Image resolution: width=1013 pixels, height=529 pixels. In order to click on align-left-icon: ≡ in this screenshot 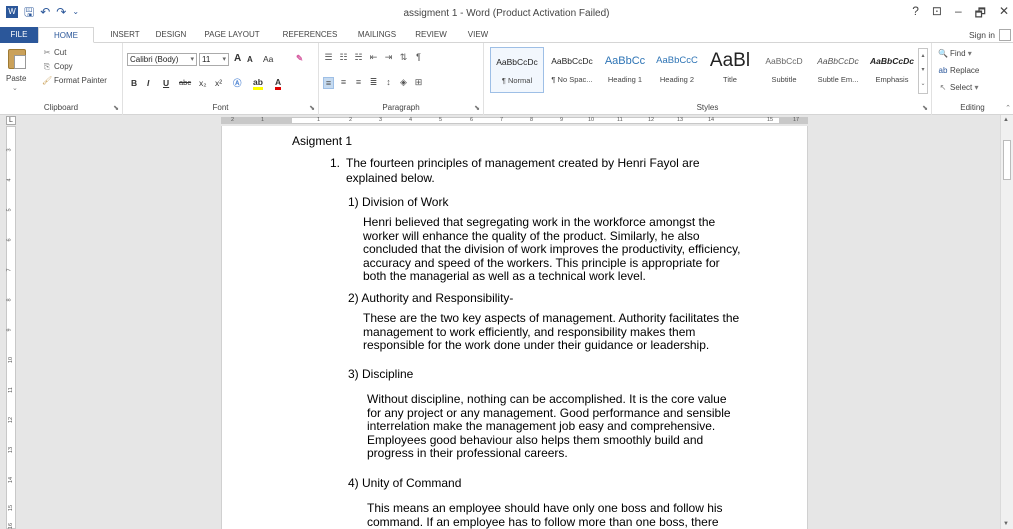, I will do `click(328, 83)`.